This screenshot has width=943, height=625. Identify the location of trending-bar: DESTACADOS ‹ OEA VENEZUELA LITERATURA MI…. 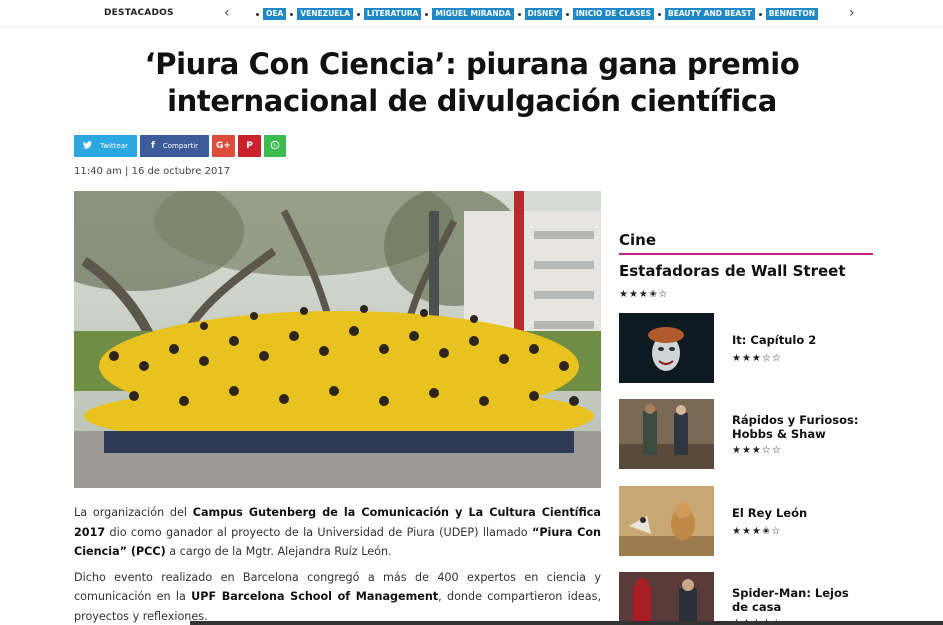
(471, 14).